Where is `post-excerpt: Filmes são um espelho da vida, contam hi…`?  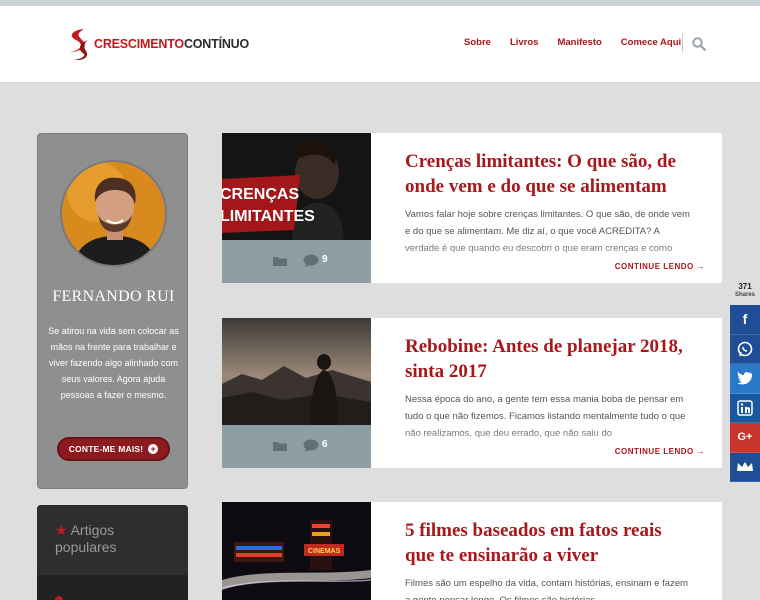 post-excerpt: Filmes são um espelho da vida, contam hi… is located at coordinates (547, 589).